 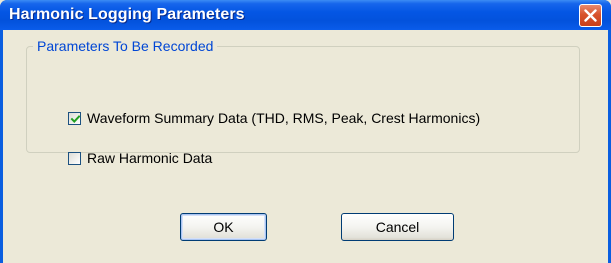 I want to click on raw-harmonic-option: Raw Harmonic Data, so click(x=140, y=158).